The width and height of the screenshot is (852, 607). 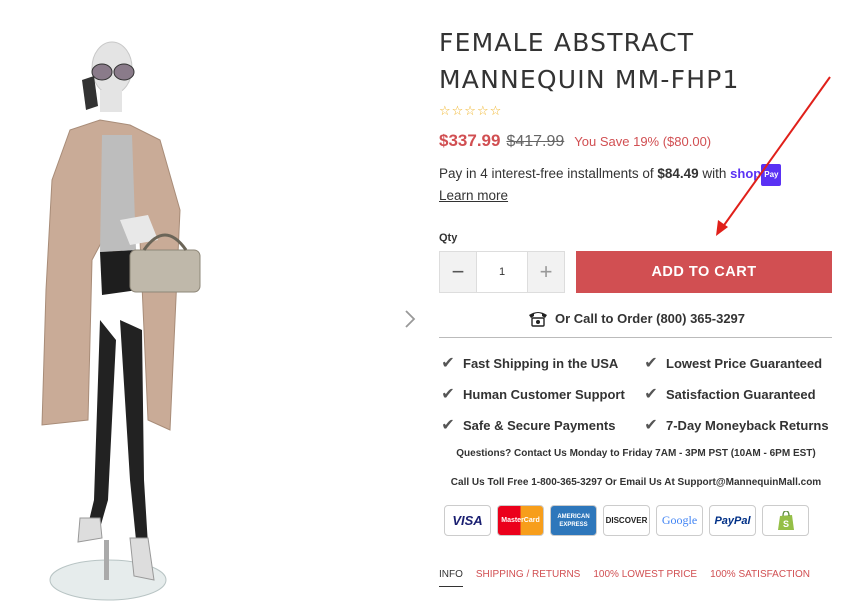 What do you see at coordinates (470, 140) in the screenshot?
I see `sale-price: $337.99` at bounding box center [470, 140].